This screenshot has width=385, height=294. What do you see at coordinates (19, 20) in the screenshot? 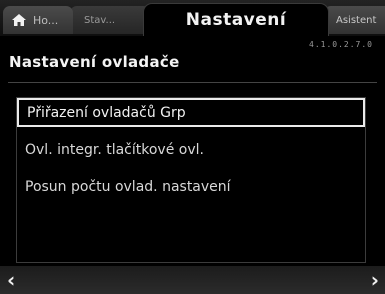
I see `home-icon` at bounding box center [19, 20].